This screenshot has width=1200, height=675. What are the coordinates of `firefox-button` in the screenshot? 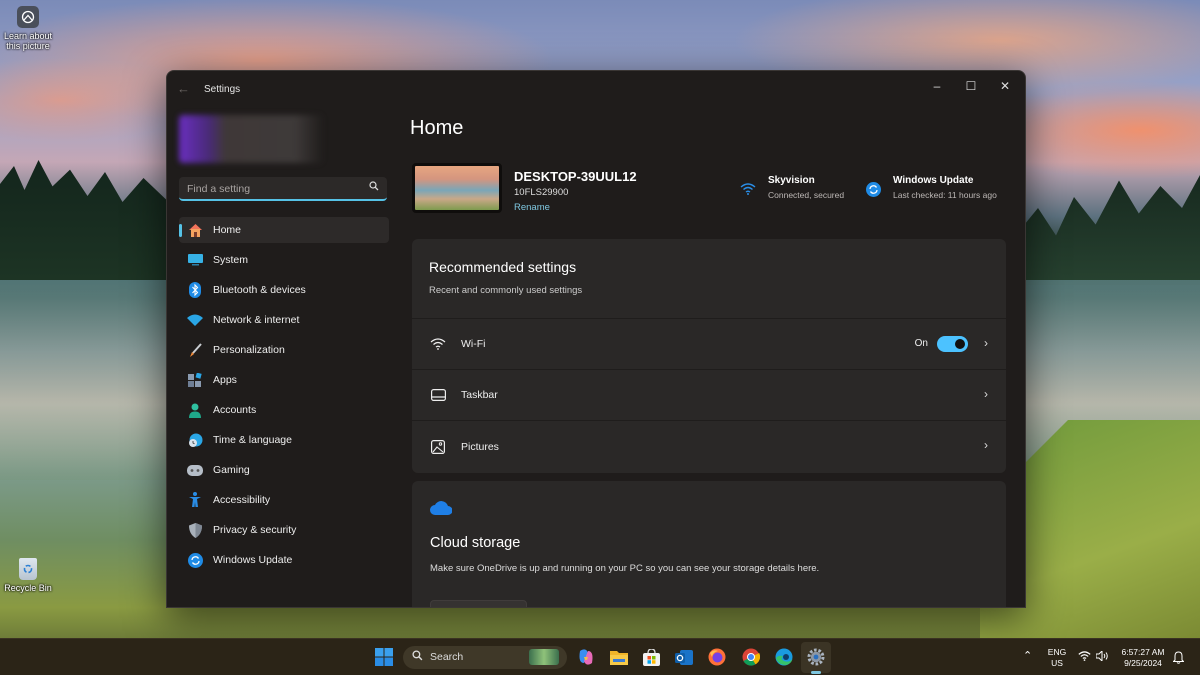 It's located at (717, 657).